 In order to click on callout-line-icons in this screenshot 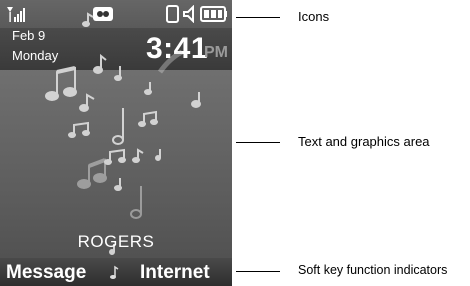, I will do `click(258, 17)`.